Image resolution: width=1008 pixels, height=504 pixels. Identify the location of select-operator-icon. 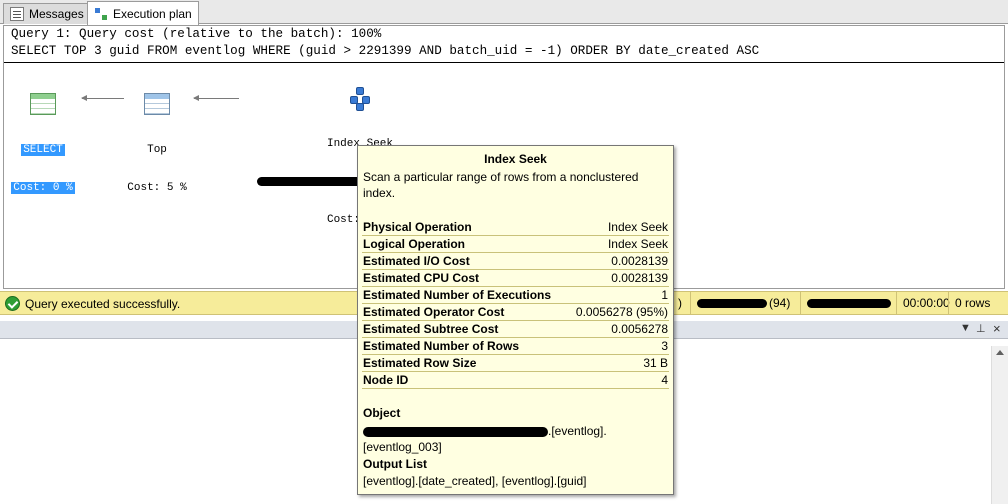
(43, 104).